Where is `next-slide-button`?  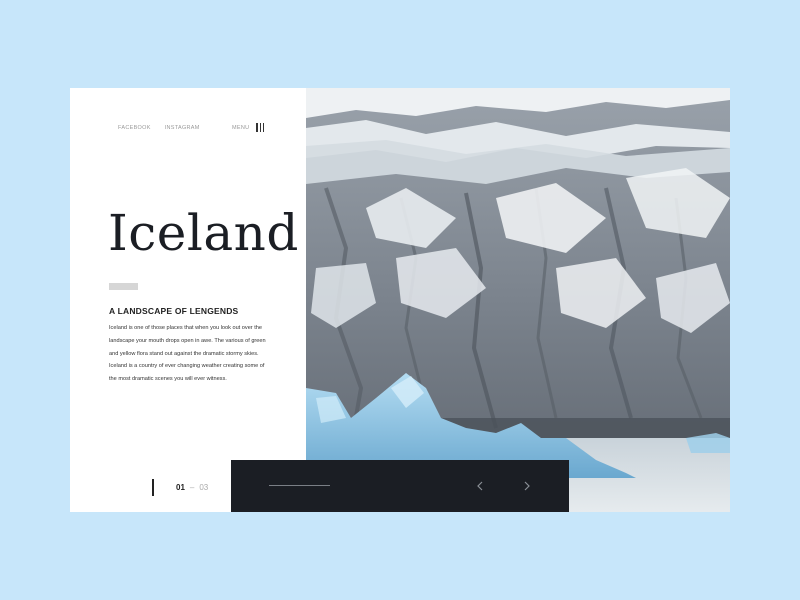 next-slide-button is located at coordinates (527, 486).